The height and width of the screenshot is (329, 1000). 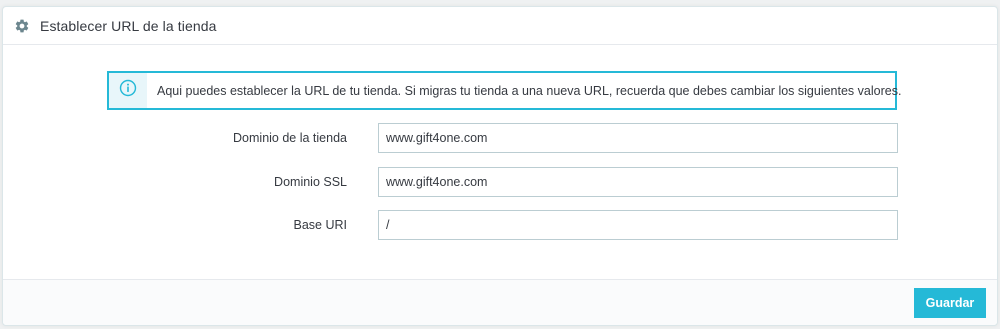 I want to click on panel-footer: Guardar, so click(x=500, y=302).